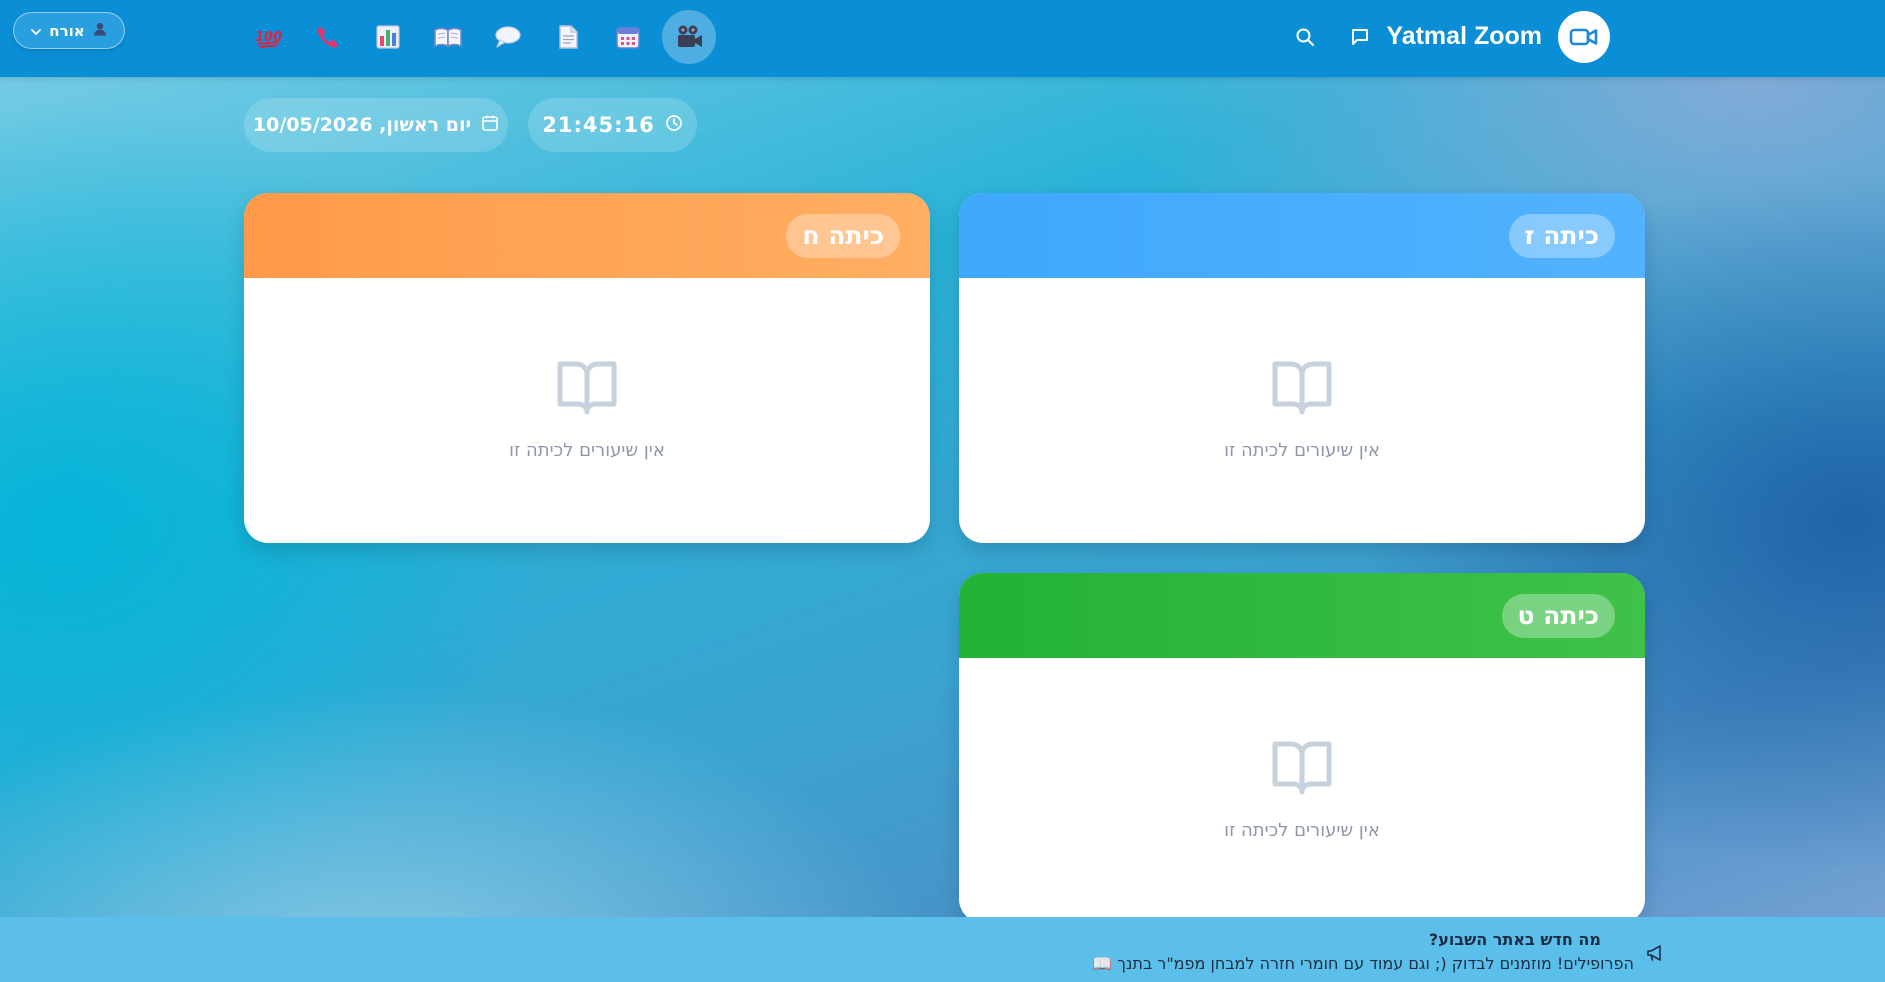 The width and height of the screenshot is (1885, 982). Describe the element at coordinates (1584, 37) in the screenshot. I see `video-camera-icon` at that location.